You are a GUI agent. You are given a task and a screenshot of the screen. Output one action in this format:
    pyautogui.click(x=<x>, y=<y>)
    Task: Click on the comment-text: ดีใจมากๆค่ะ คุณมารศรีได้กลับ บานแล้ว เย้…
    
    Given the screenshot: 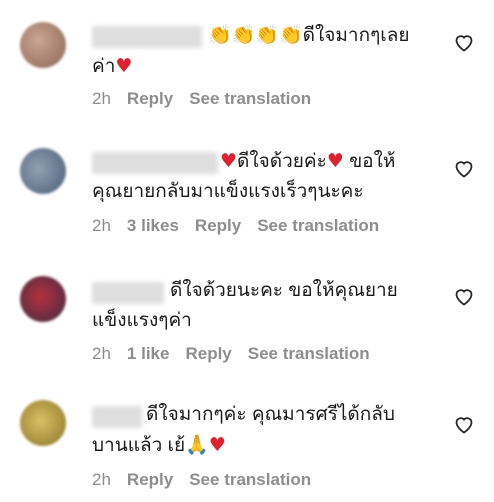 What is the action you would take?
    pyautogui.click(x=243, y=430)
    